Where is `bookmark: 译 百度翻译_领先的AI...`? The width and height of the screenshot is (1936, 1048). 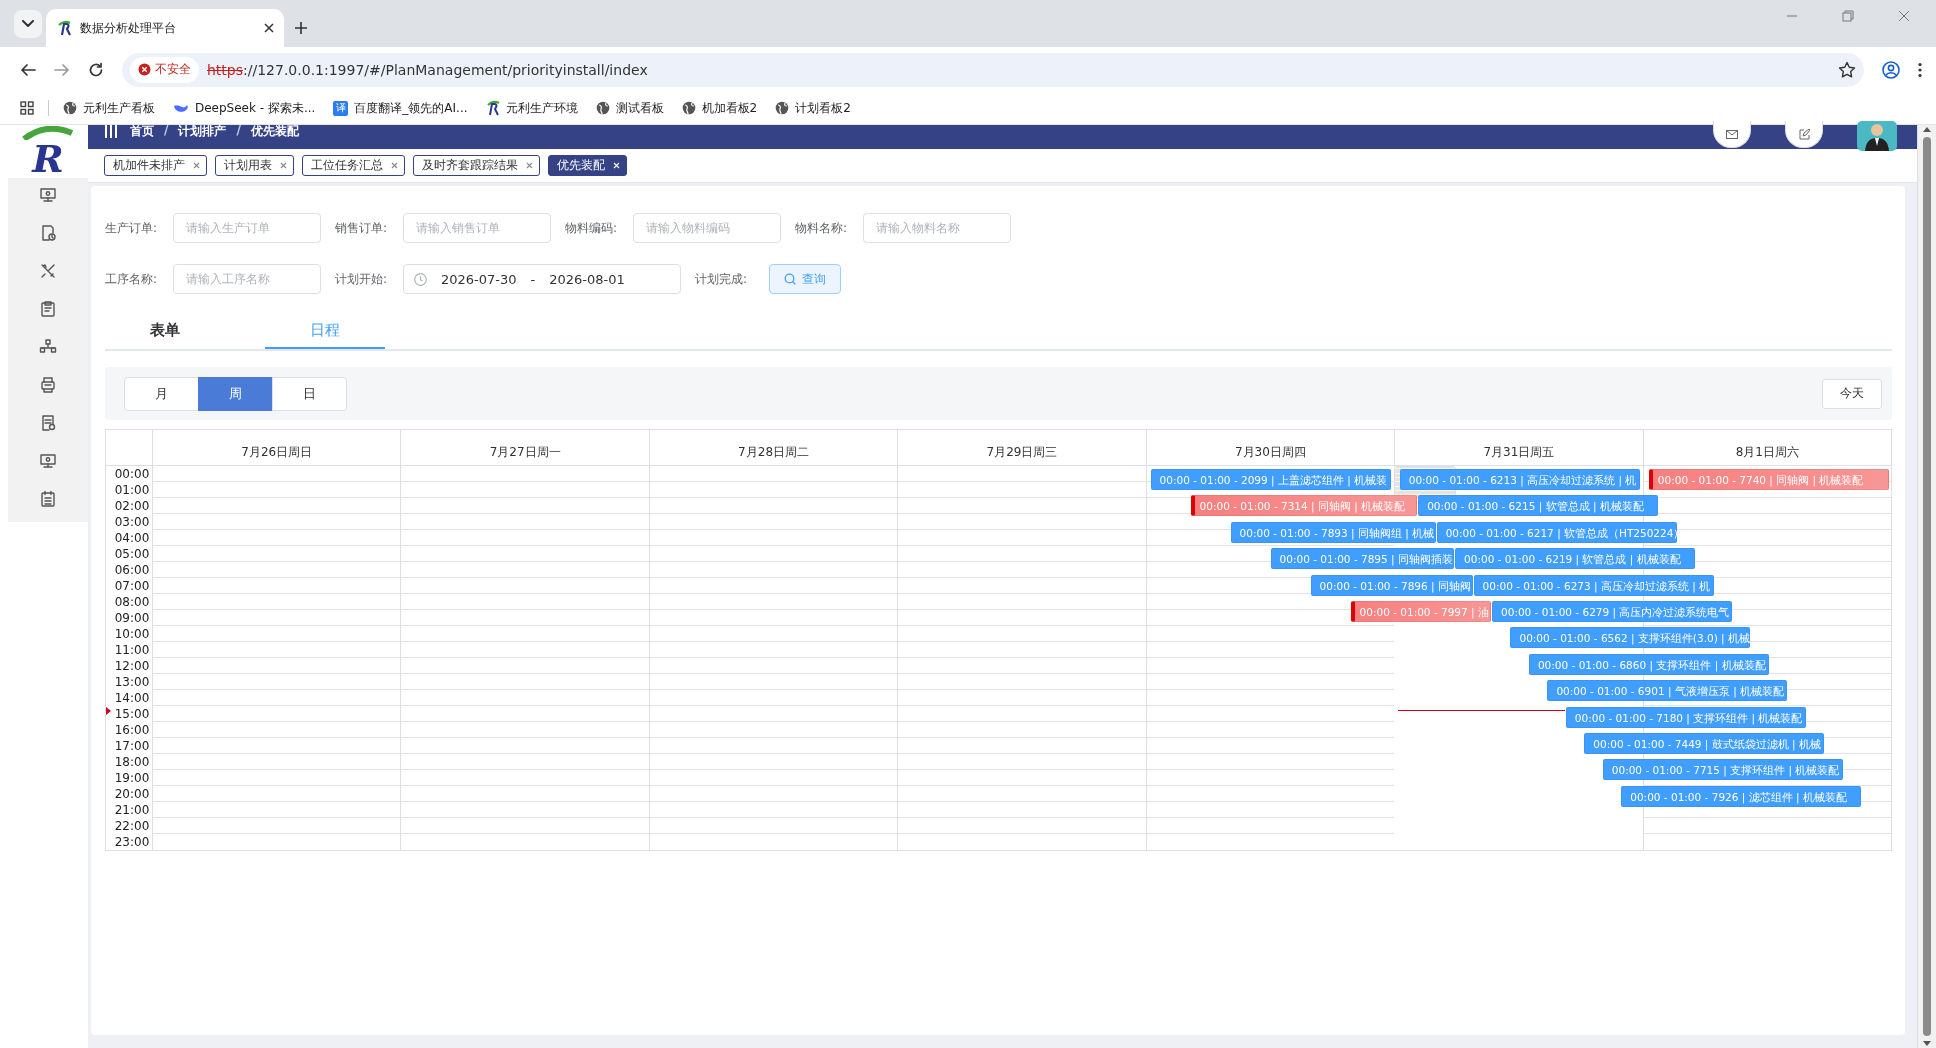 bookmark: 译 百度翻译_领先的AI... is located at coordinates (400, 108).